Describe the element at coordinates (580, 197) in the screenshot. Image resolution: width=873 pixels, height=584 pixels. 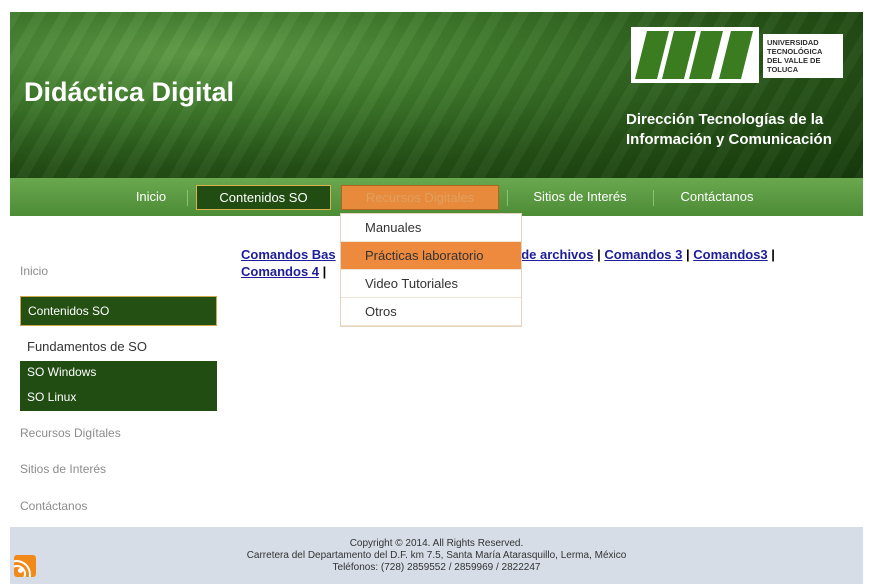
I see `nav-sitios-interes: Sitios de Interés` at that location.